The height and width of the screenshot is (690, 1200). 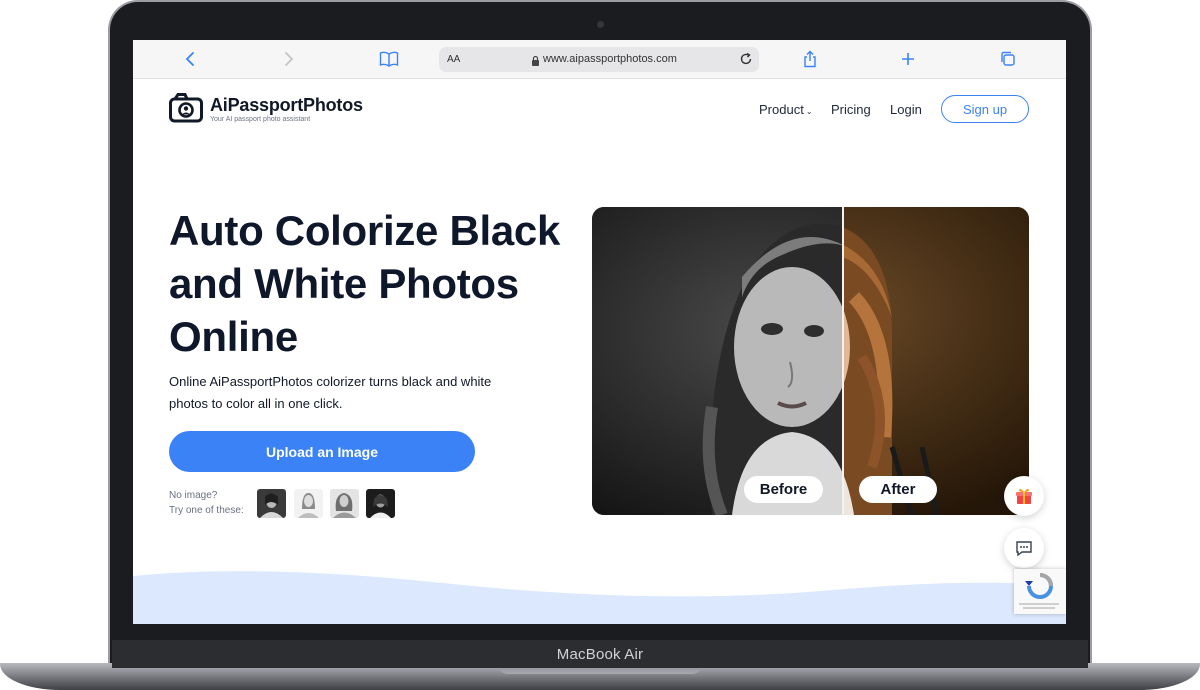 What do you see at coordinates (1024, 496) in the screenshot?
I see `gift-icon` at bounding box center [1024, 496].